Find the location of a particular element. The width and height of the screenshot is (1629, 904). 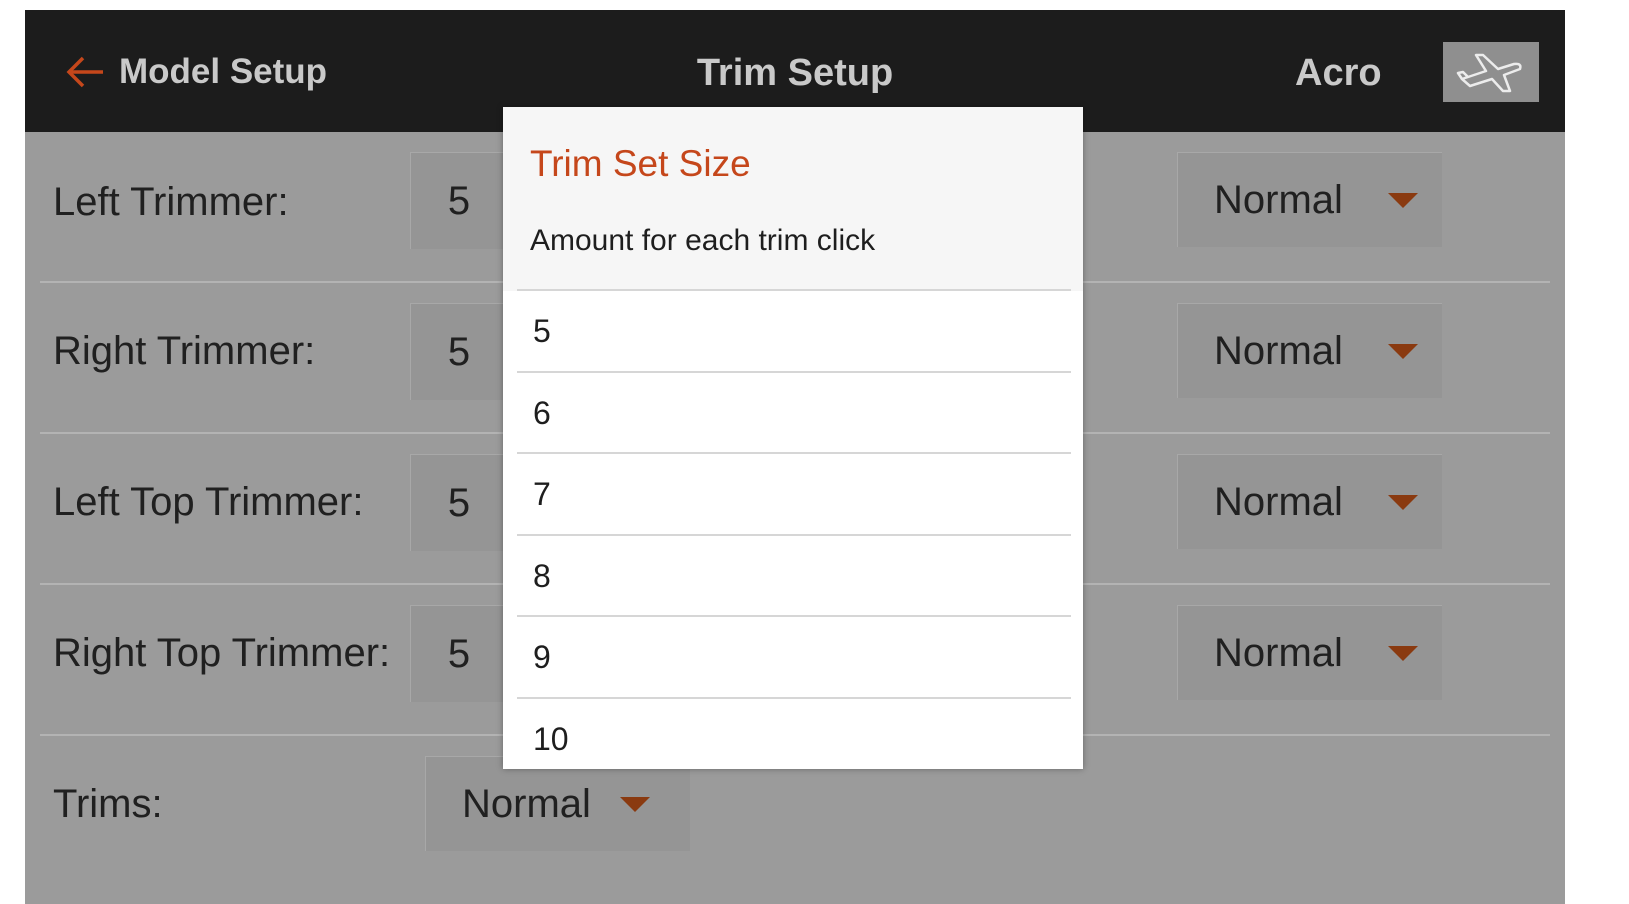

row-label: Right Trimmer: is located at coordinates (184, 351).